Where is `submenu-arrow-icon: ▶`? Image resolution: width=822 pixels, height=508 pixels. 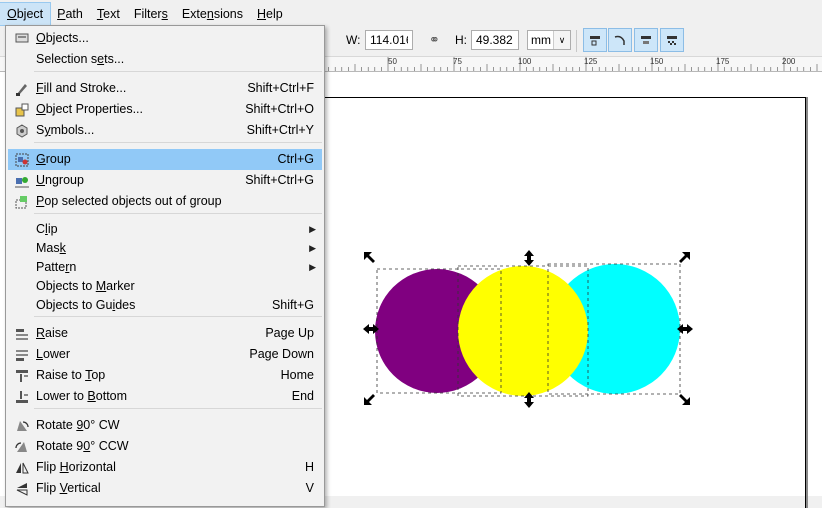
submenu-arrow-icon: ▶ is located at coordinates (312, 229).